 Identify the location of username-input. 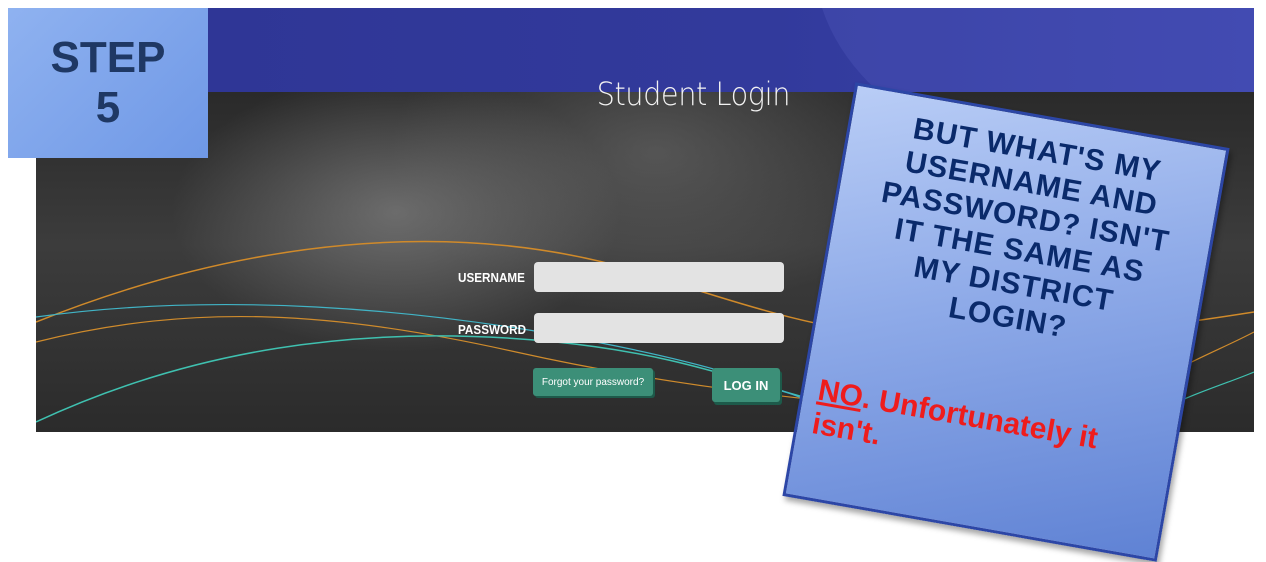
(659, 277).